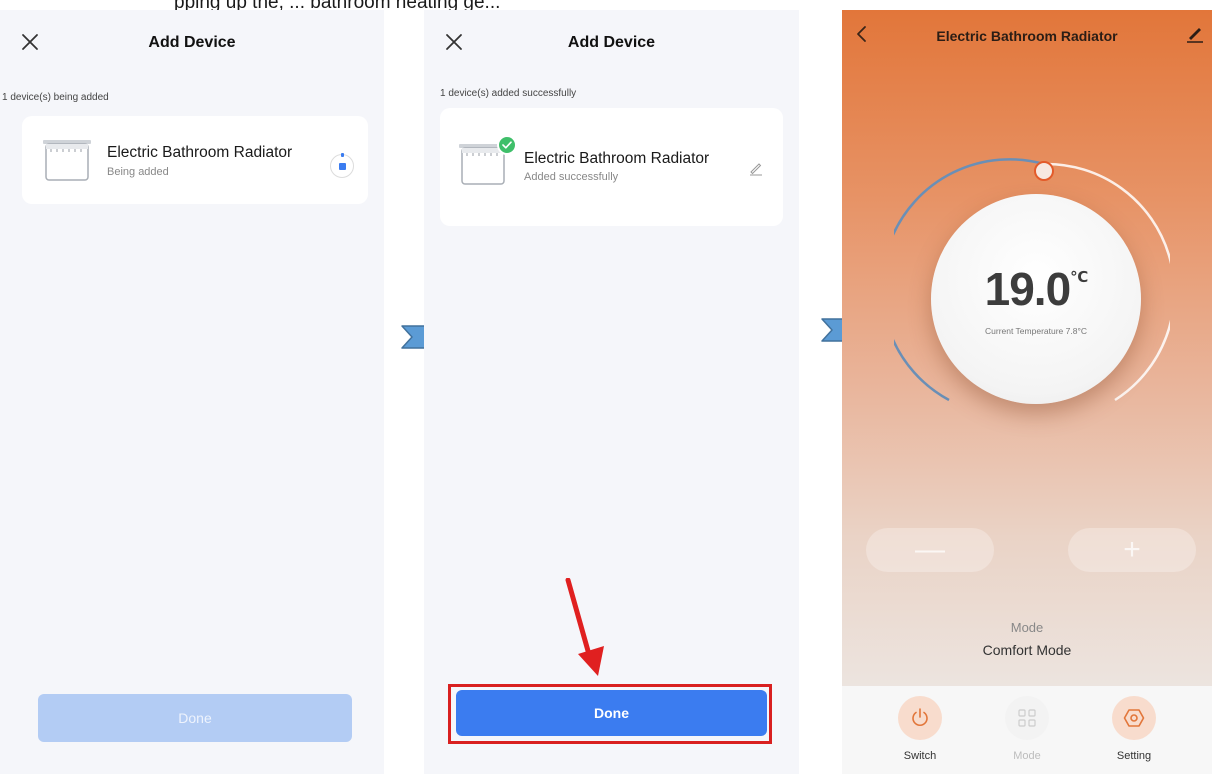 This screenshot has height=774, width=1212. Describe the element at coordinates (138, 172) in the screenshot. I see `device-status: Being added` at that location.